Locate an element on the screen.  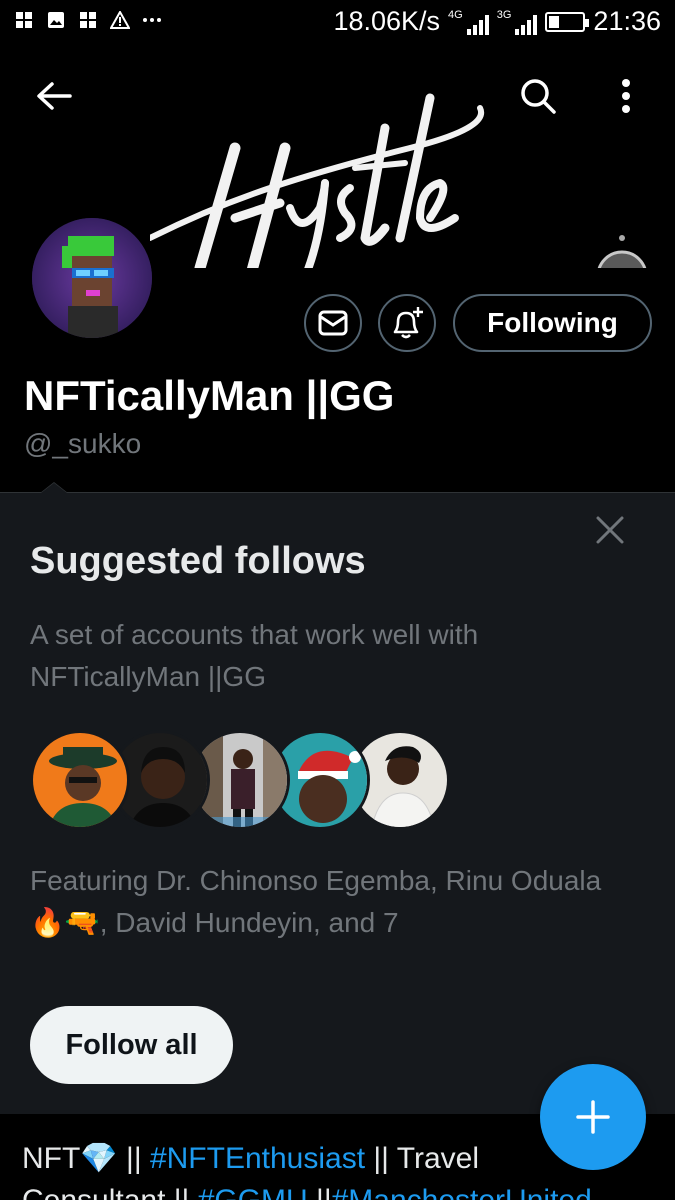
featuring-emoji: 🔥🔫 is located at coordinates (65, 922).